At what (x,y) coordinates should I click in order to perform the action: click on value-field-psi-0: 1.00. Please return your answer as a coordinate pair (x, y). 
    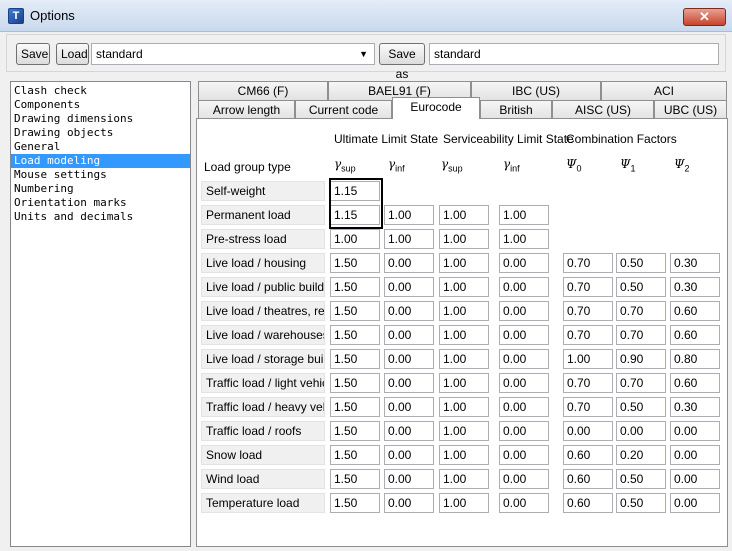
    Looking at the image, I should click on (588, 359).